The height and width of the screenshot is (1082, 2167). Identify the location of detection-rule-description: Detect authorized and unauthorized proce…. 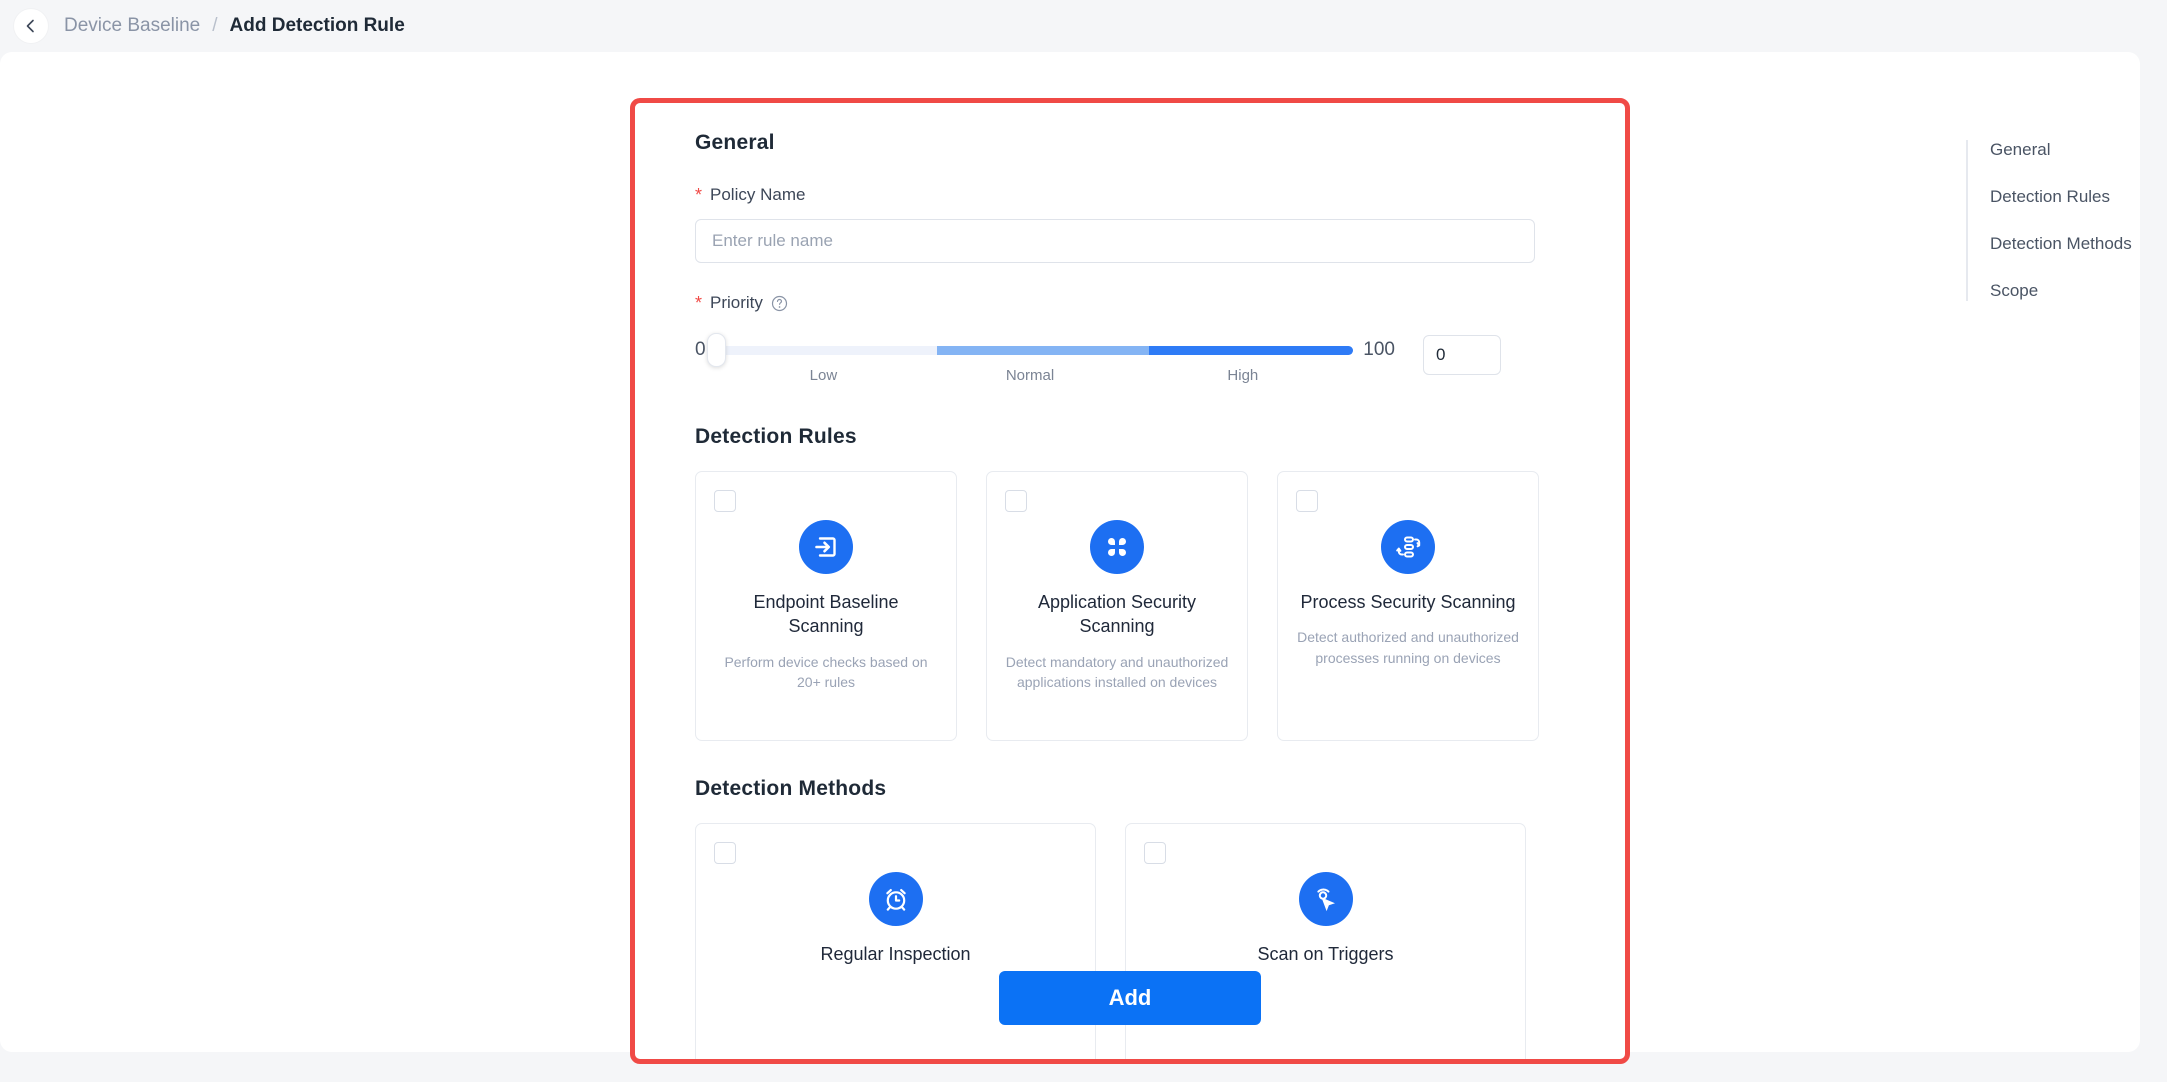
(1408, 647).